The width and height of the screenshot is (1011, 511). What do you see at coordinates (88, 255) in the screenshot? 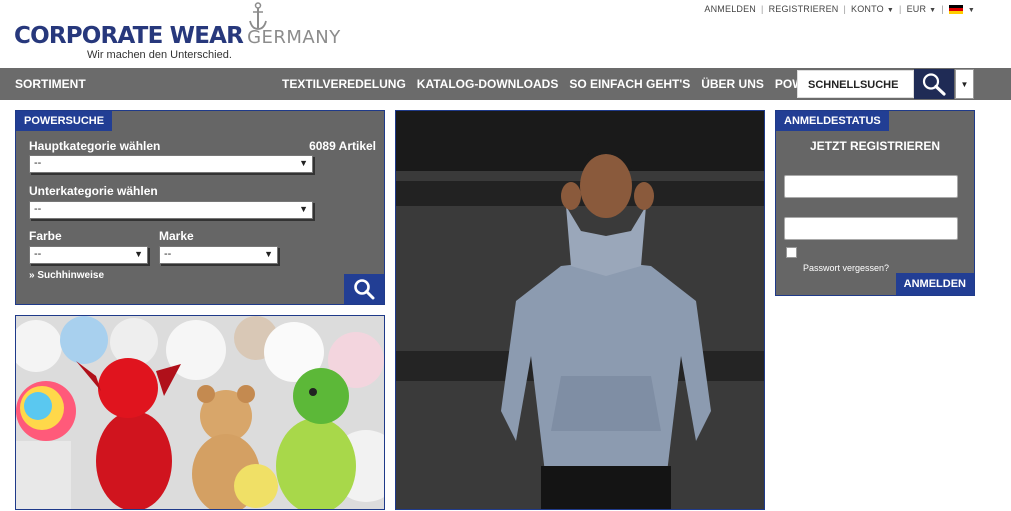
I see `color-select: -- ▼` at bounding box center [88, 255].